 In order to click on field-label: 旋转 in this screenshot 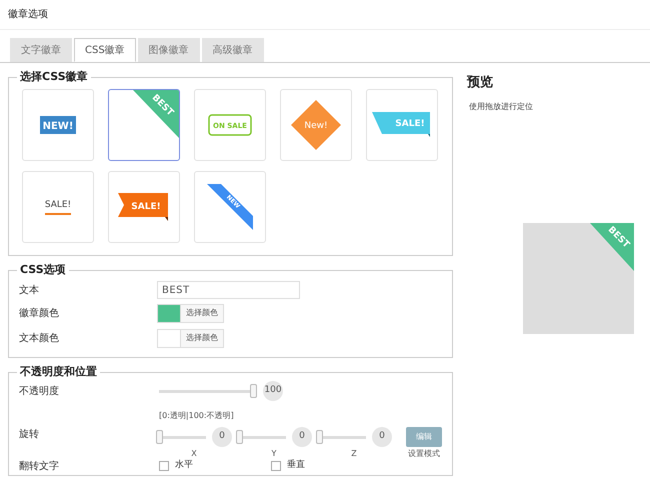, I will do `click(29, 435)`.